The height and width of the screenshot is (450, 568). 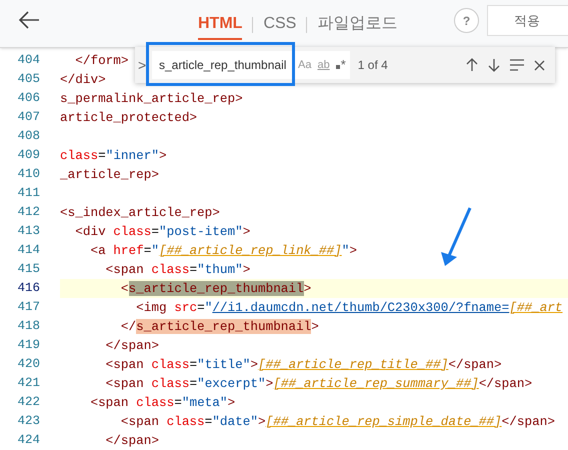 I want to click on line-number: 404, so click(x=28, y=61).